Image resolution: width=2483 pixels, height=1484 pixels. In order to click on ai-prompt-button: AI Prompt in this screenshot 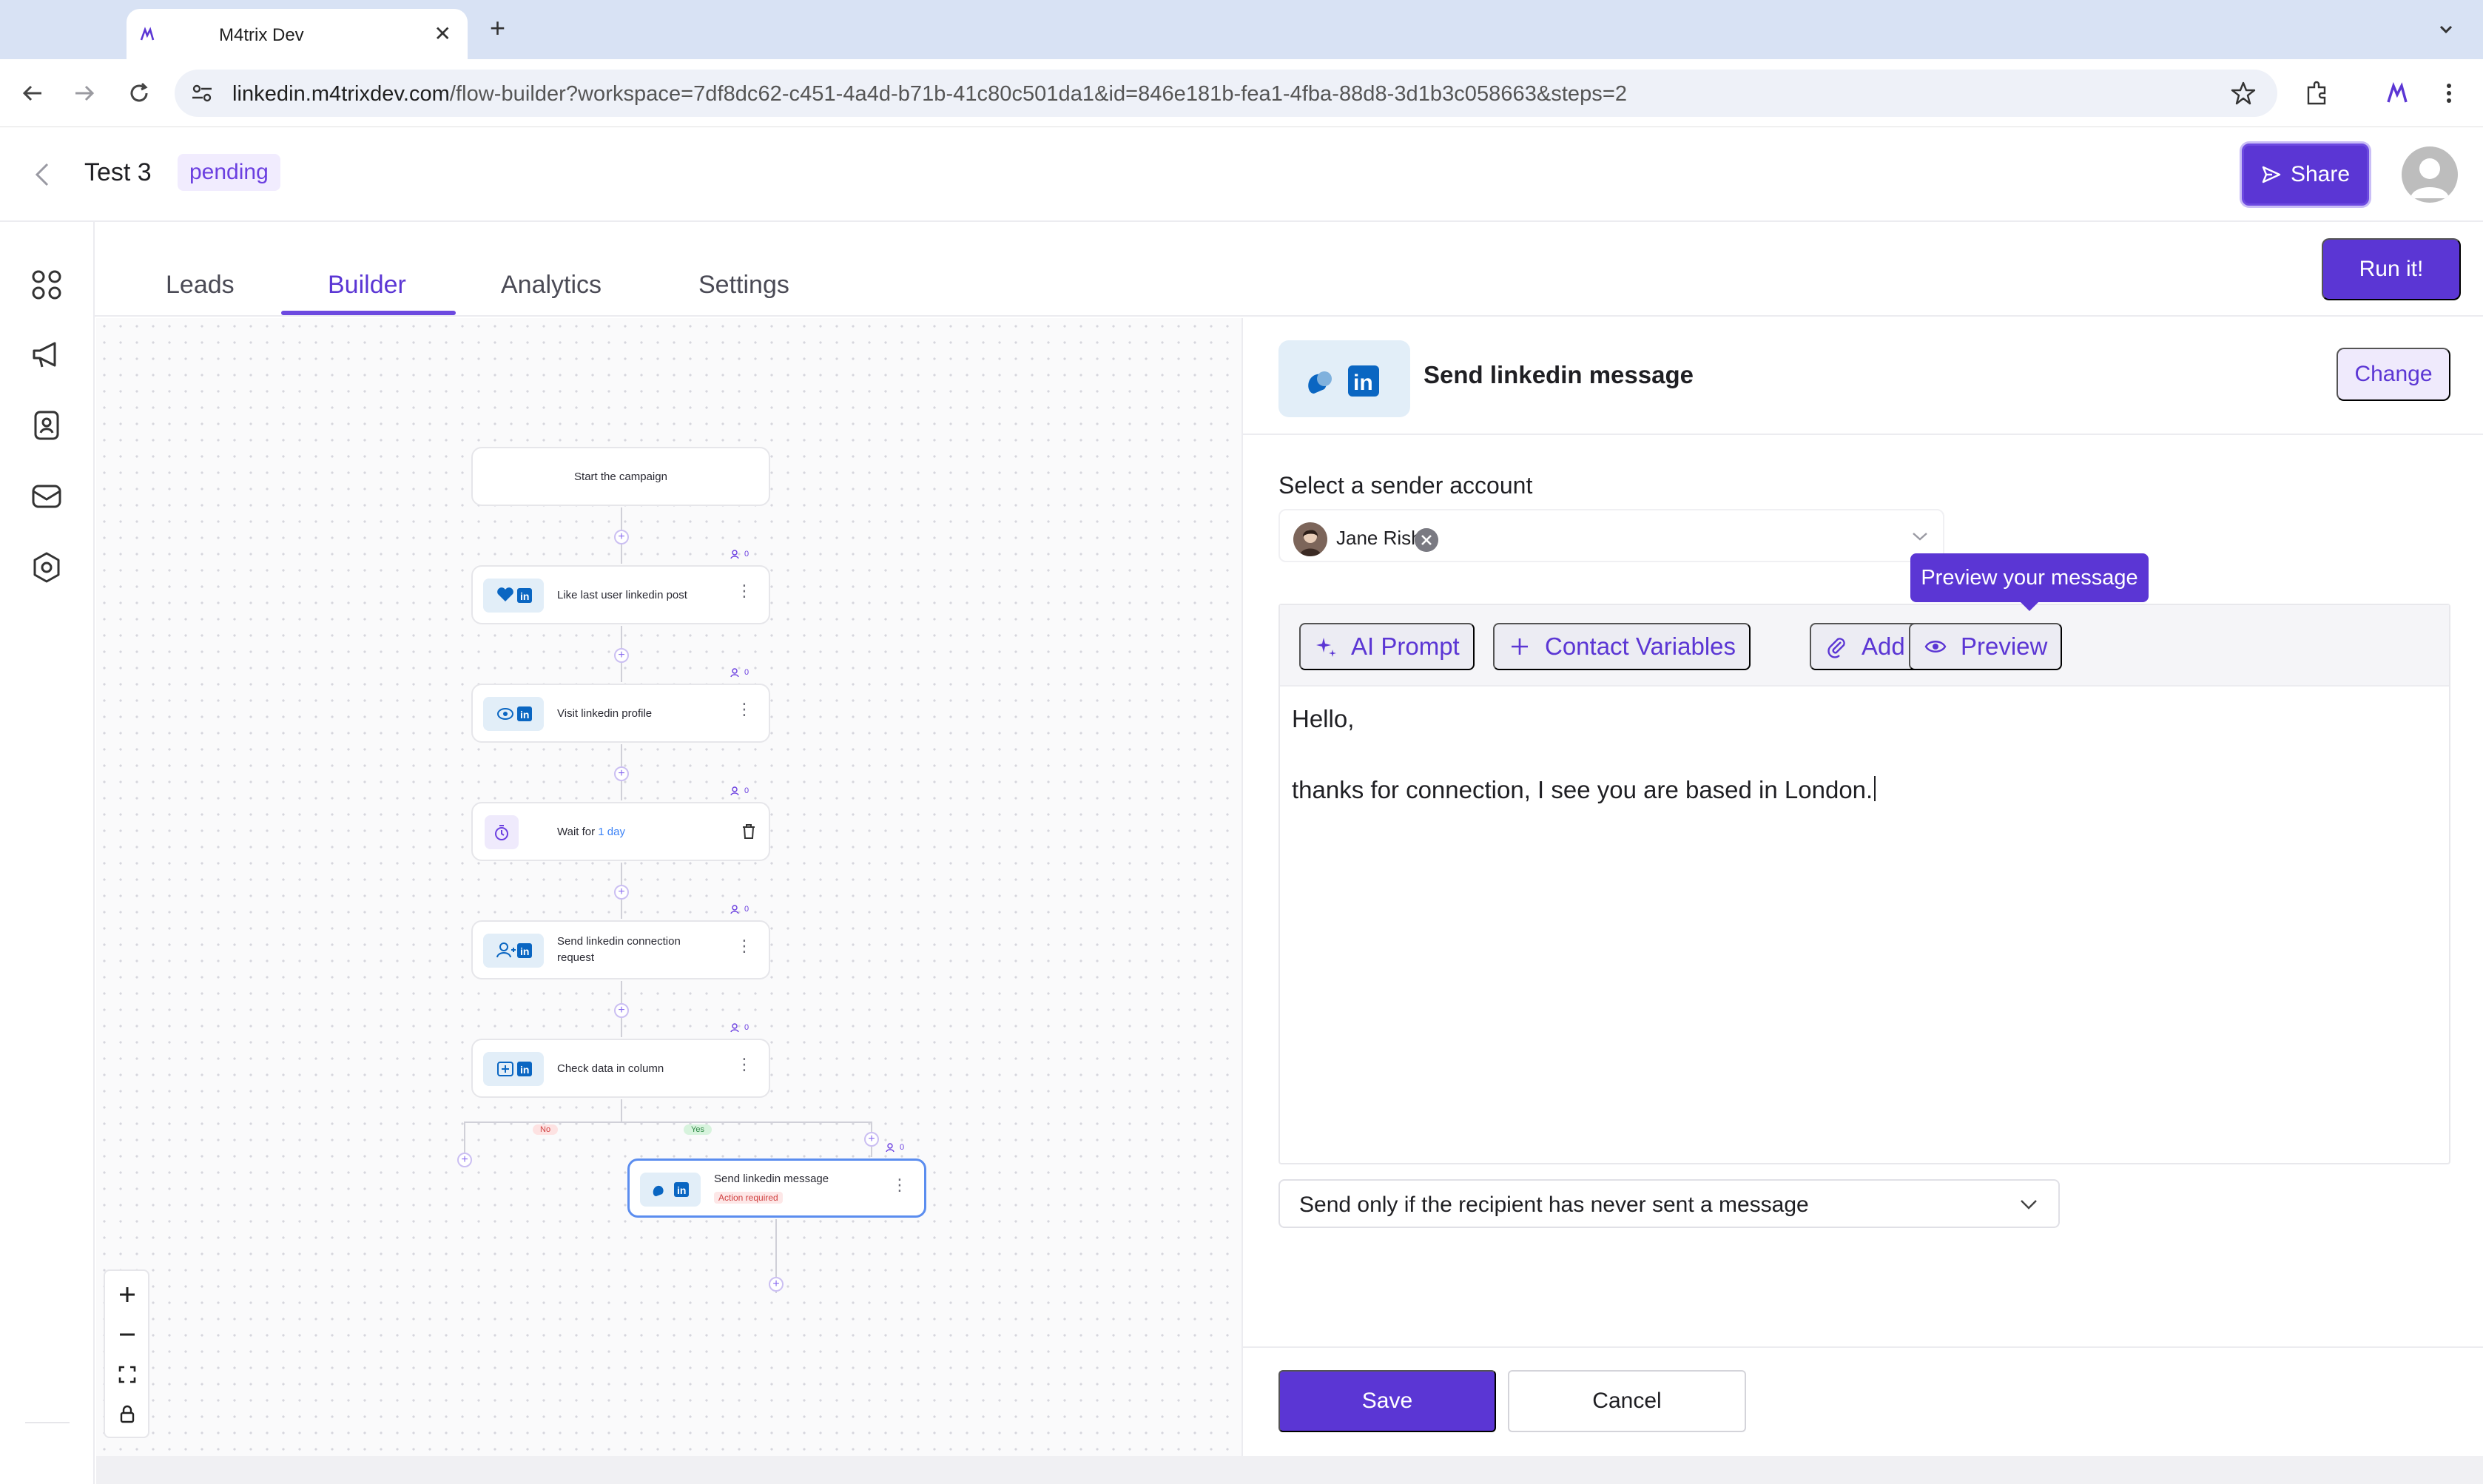, I will do `click(1387, 646)`.